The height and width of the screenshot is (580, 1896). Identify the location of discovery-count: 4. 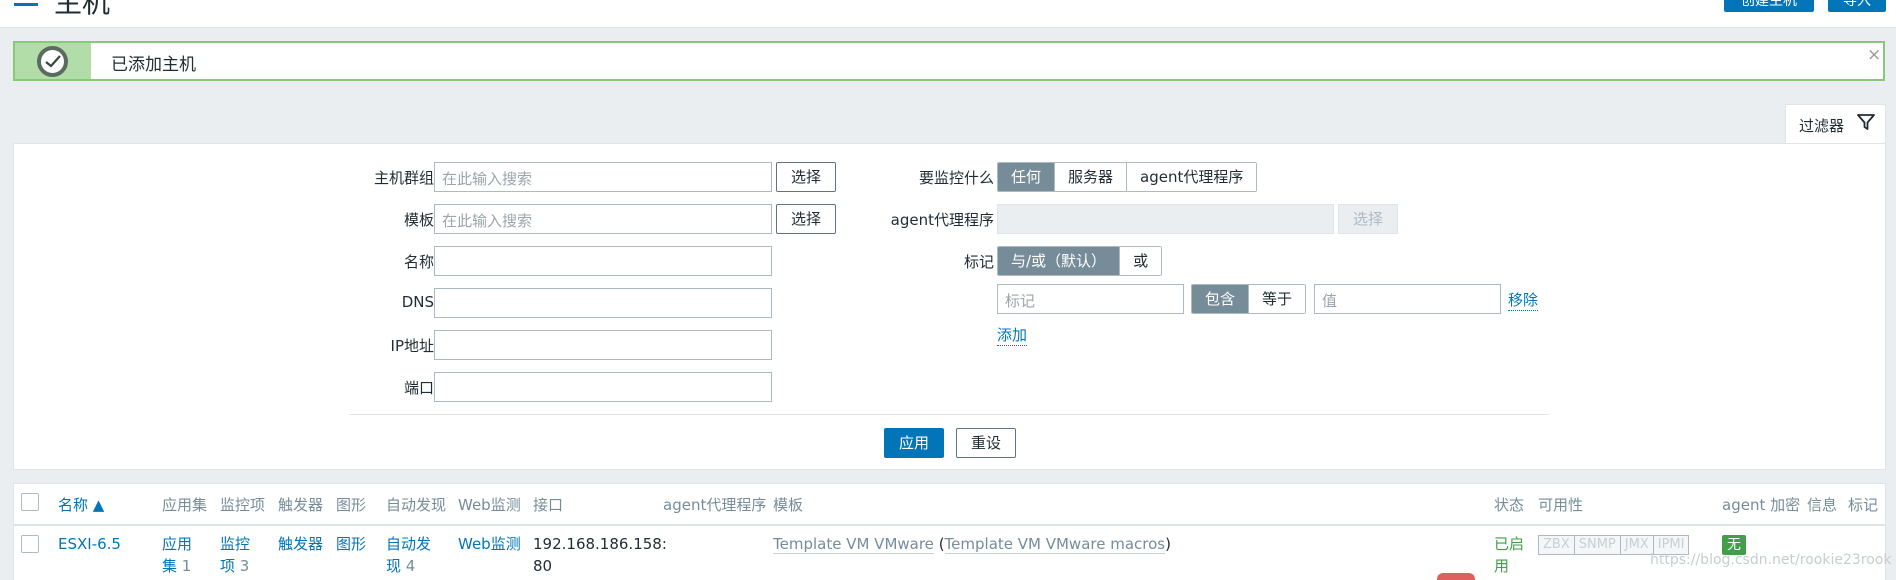
(410, 566).